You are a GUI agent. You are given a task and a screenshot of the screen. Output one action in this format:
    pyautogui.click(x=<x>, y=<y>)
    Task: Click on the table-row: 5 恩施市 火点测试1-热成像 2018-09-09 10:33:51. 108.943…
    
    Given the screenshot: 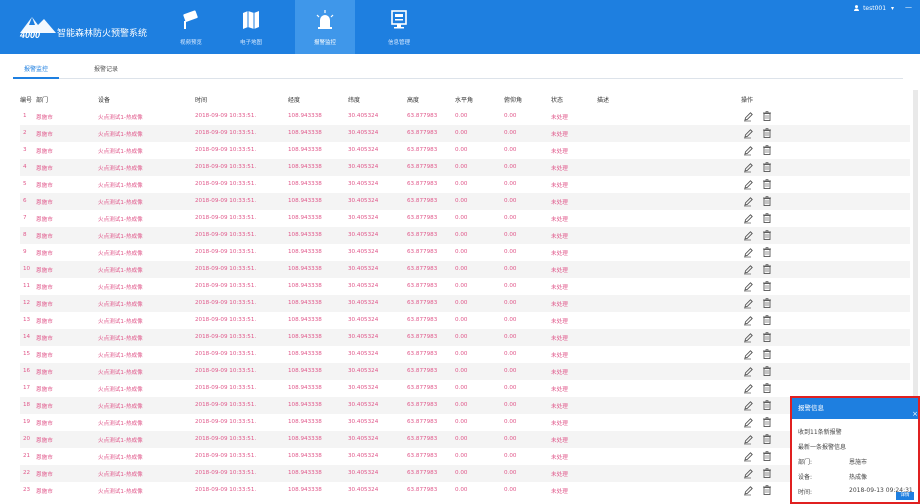 What is the action you would take?
    pyautogui.click(x=465, y=184)
    